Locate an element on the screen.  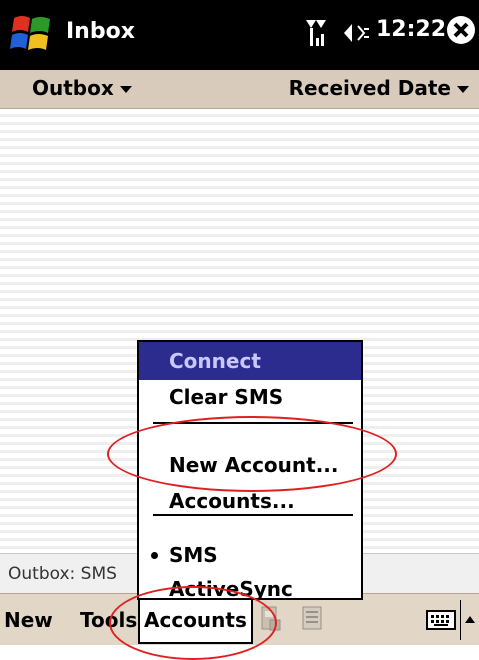
selected-bullet-icon is located at coordinates (154, 555).